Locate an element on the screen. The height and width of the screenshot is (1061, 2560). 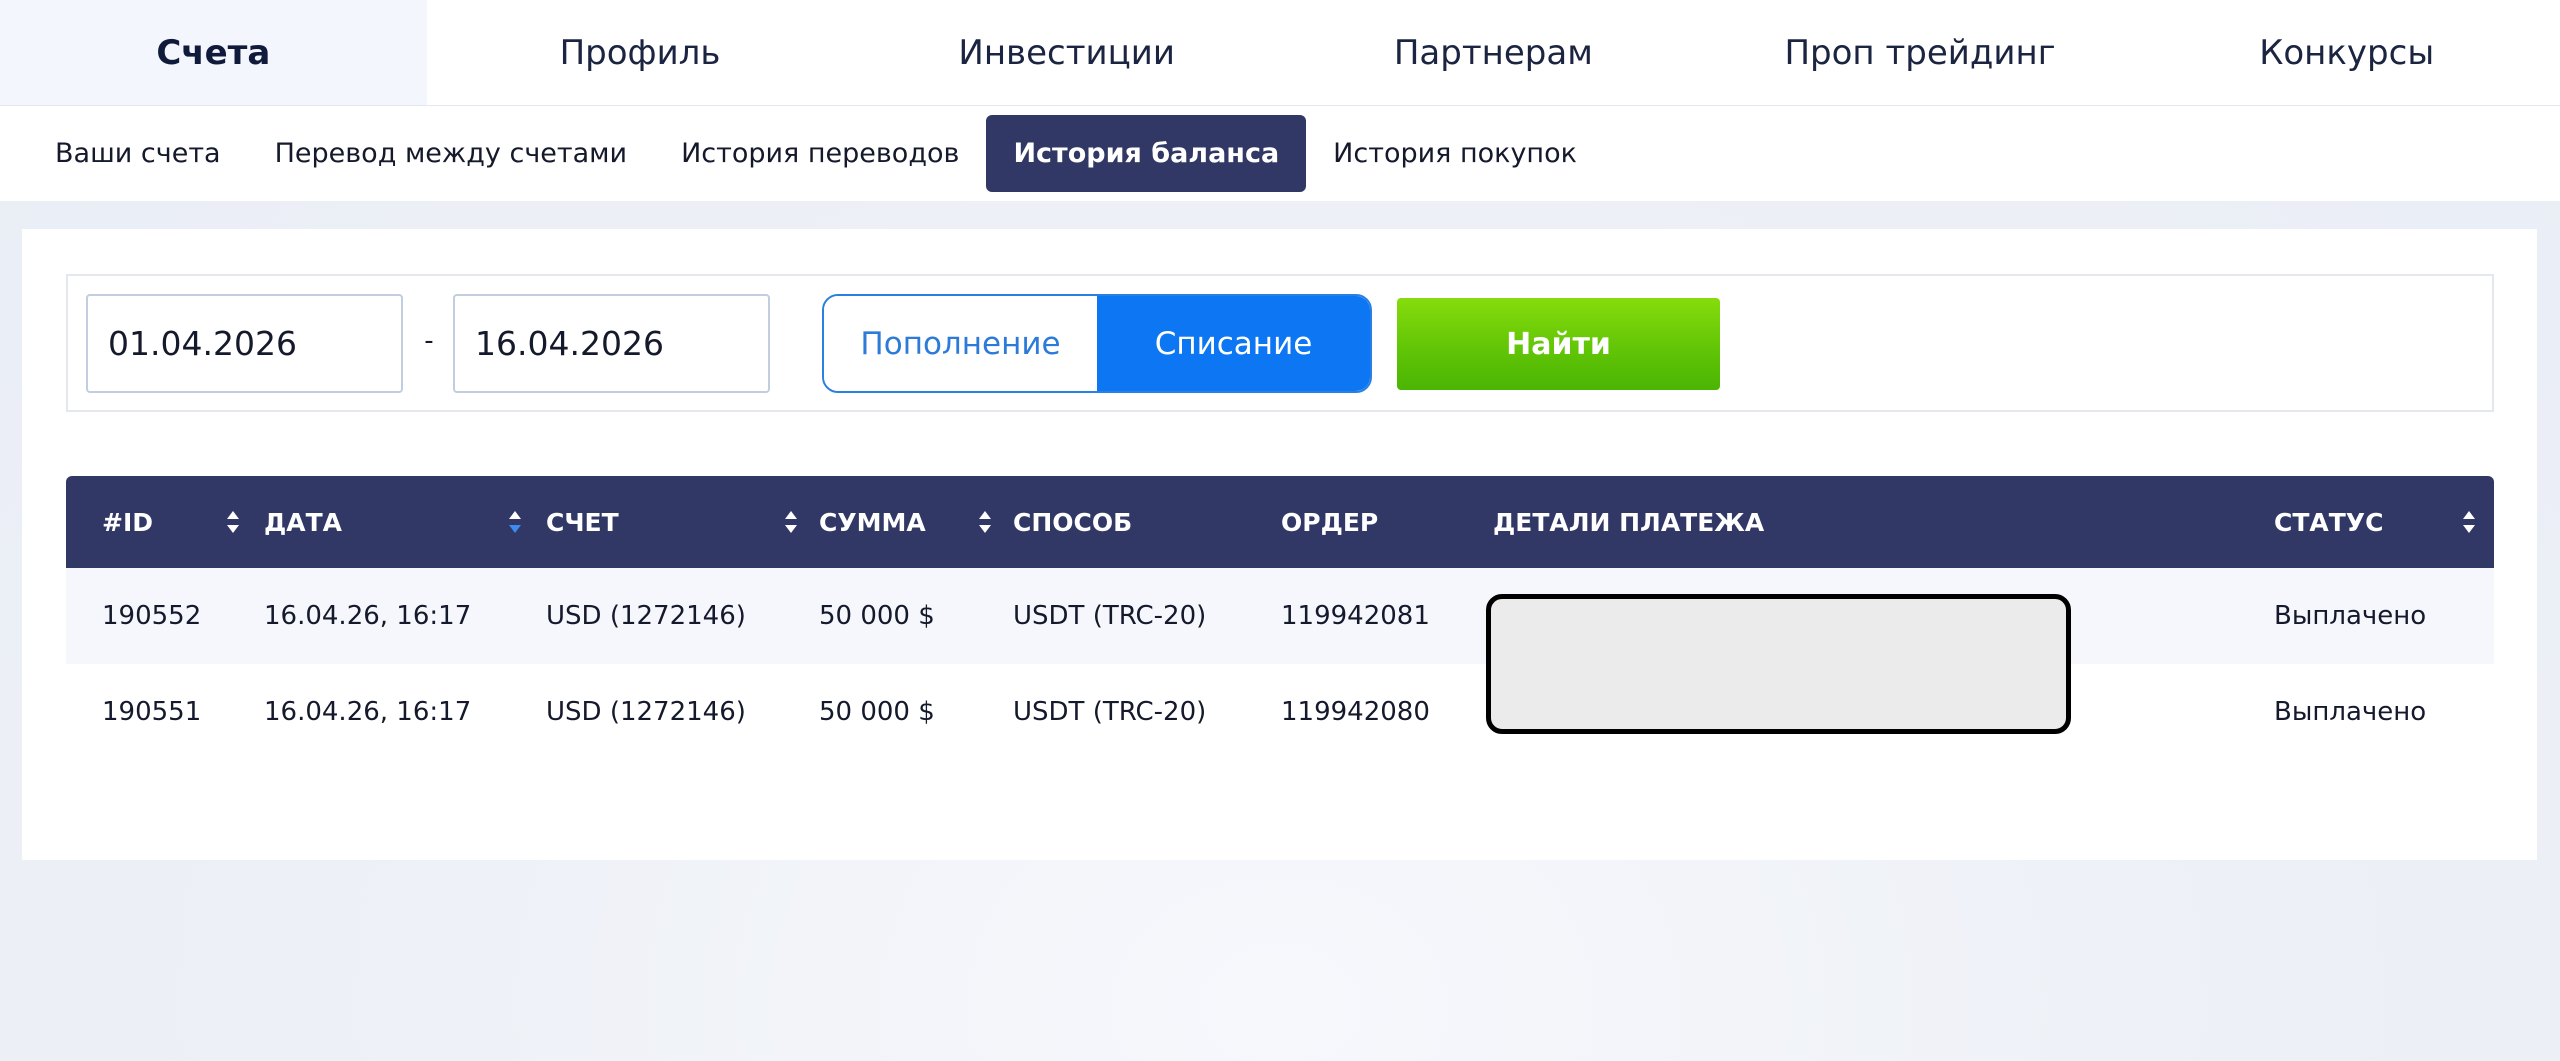
toggle-withdrawal: Списание is located at coordinates (1233, 343).